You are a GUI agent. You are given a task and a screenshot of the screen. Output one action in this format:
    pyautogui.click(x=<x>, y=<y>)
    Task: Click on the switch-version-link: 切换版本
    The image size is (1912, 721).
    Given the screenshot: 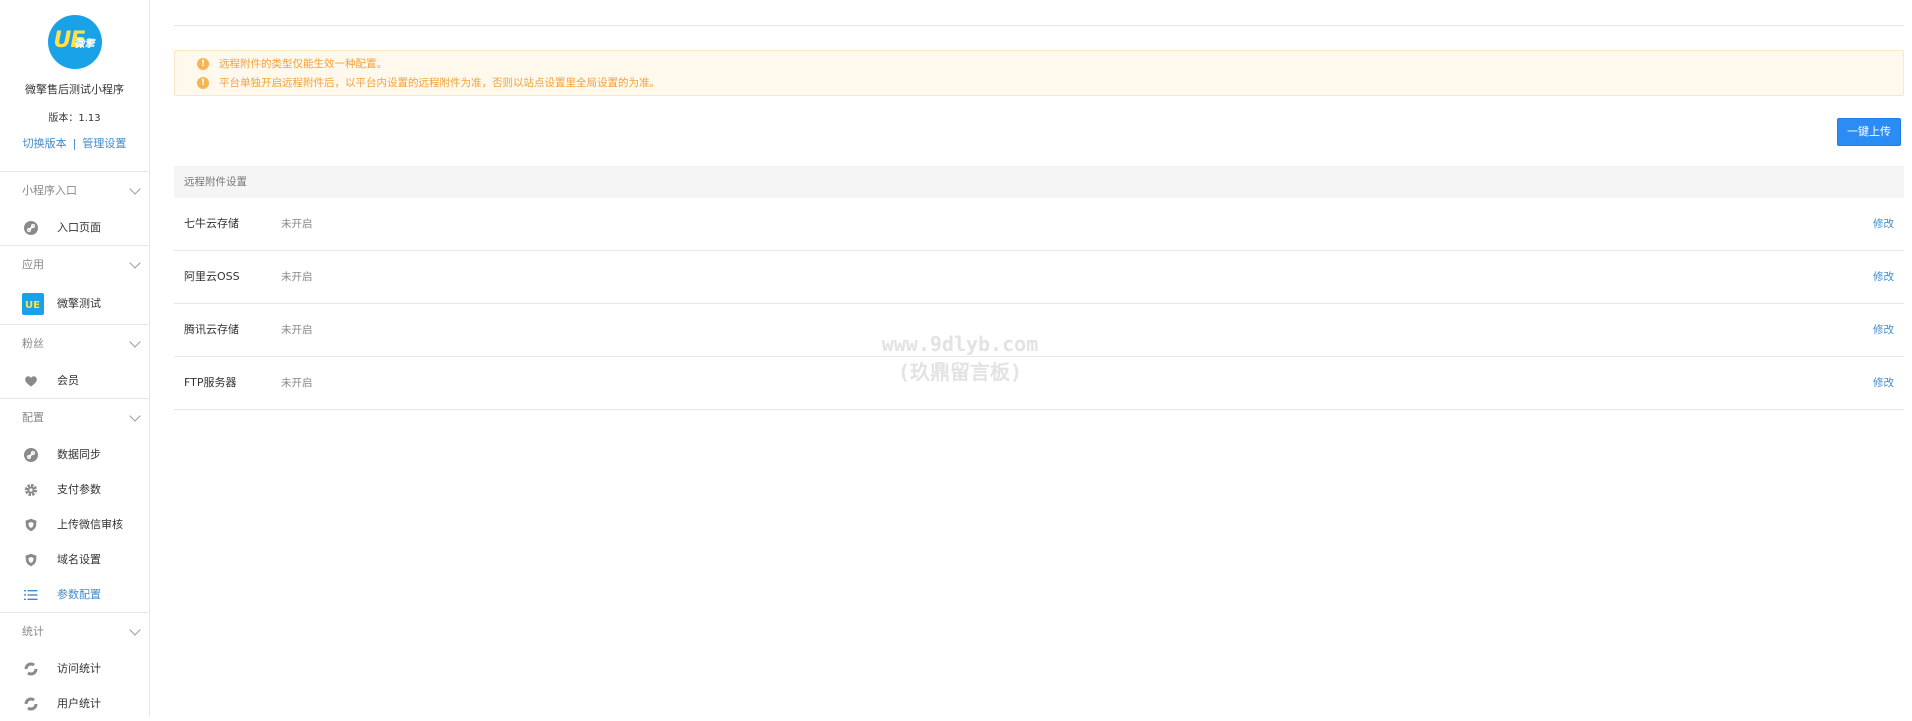 What is the action you would take?
    pyautogui.click(x=45, y=143)
    